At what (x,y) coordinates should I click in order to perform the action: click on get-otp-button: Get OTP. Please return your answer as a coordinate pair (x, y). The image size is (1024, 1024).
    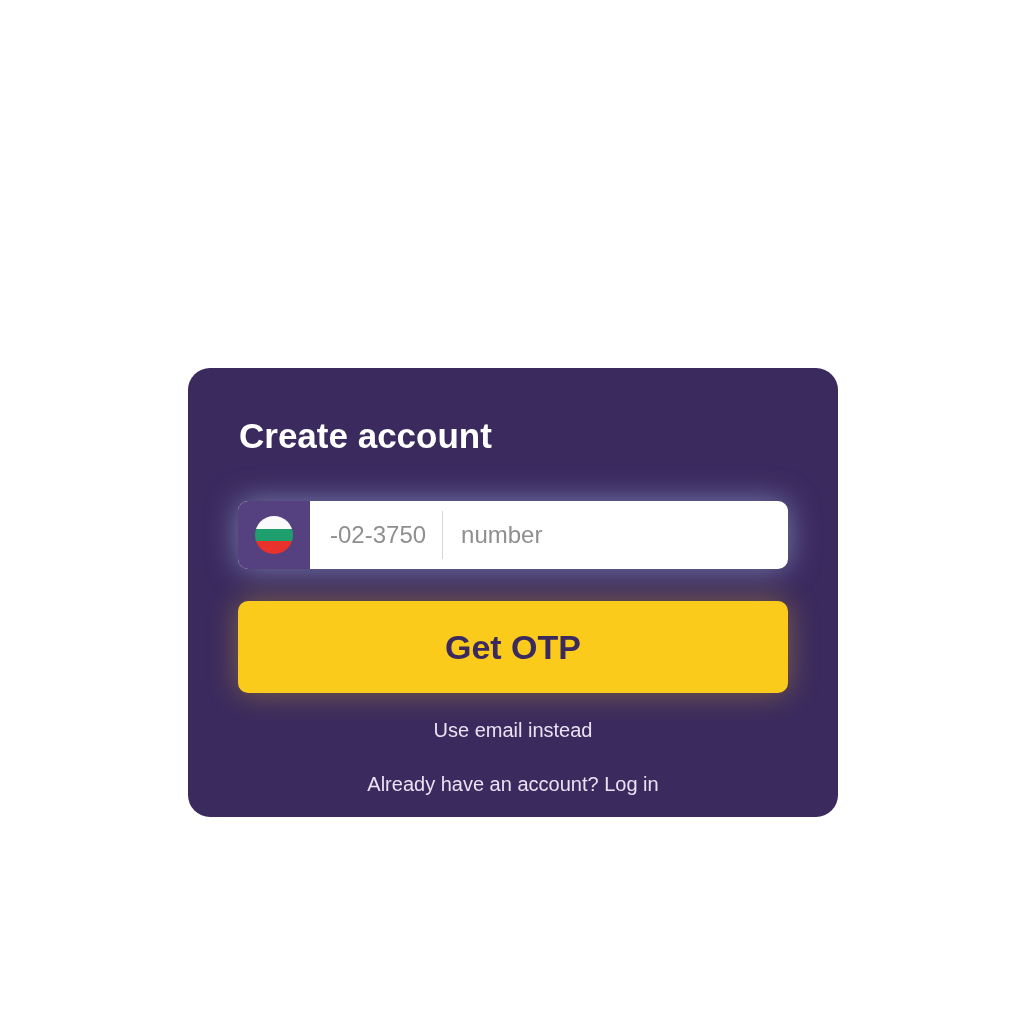
    Looking at the image, I should click on (513, 647).